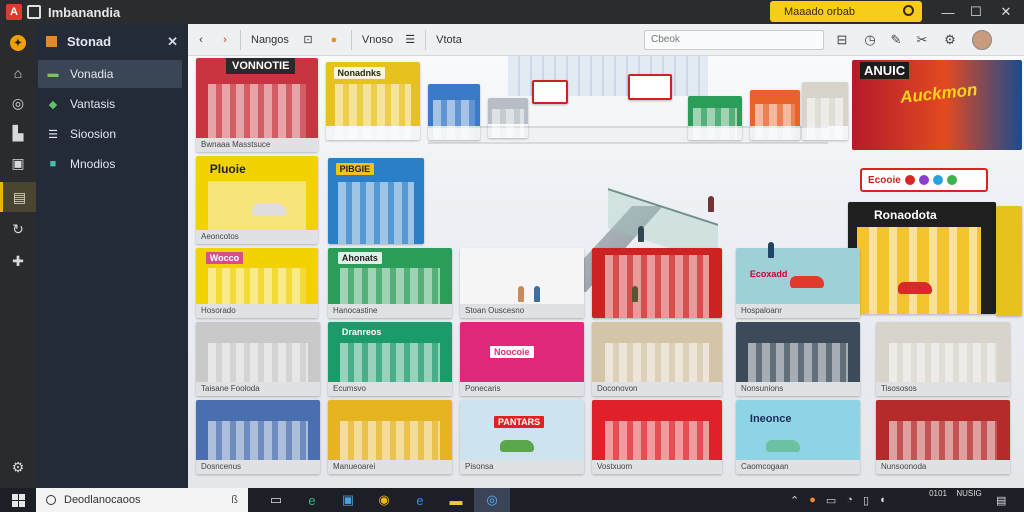 The height and width of the screenshot is (512, 1024). I want to click on store-tile: VONNOTIE Bwnaaa Masstsuce, so click(257, 105).